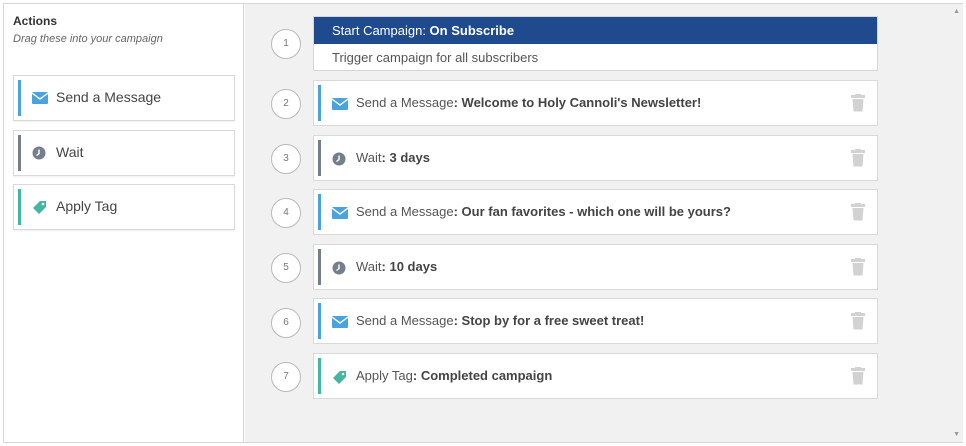 This screenshot has height=446, width=966. What do you see at coordinates (956, 11) in the screenshot?
I see `scroll-up-arrow-icon: ▲` at bounding box center [956, 11].